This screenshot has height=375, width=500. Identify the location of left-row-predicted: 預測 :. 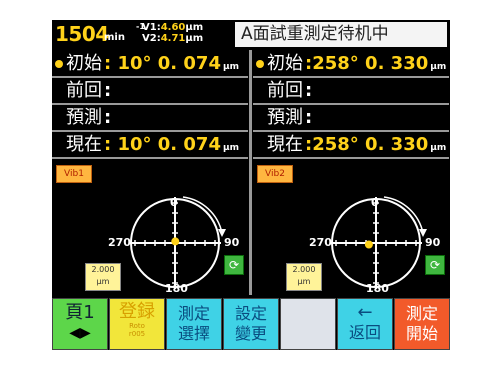
(150, 118).